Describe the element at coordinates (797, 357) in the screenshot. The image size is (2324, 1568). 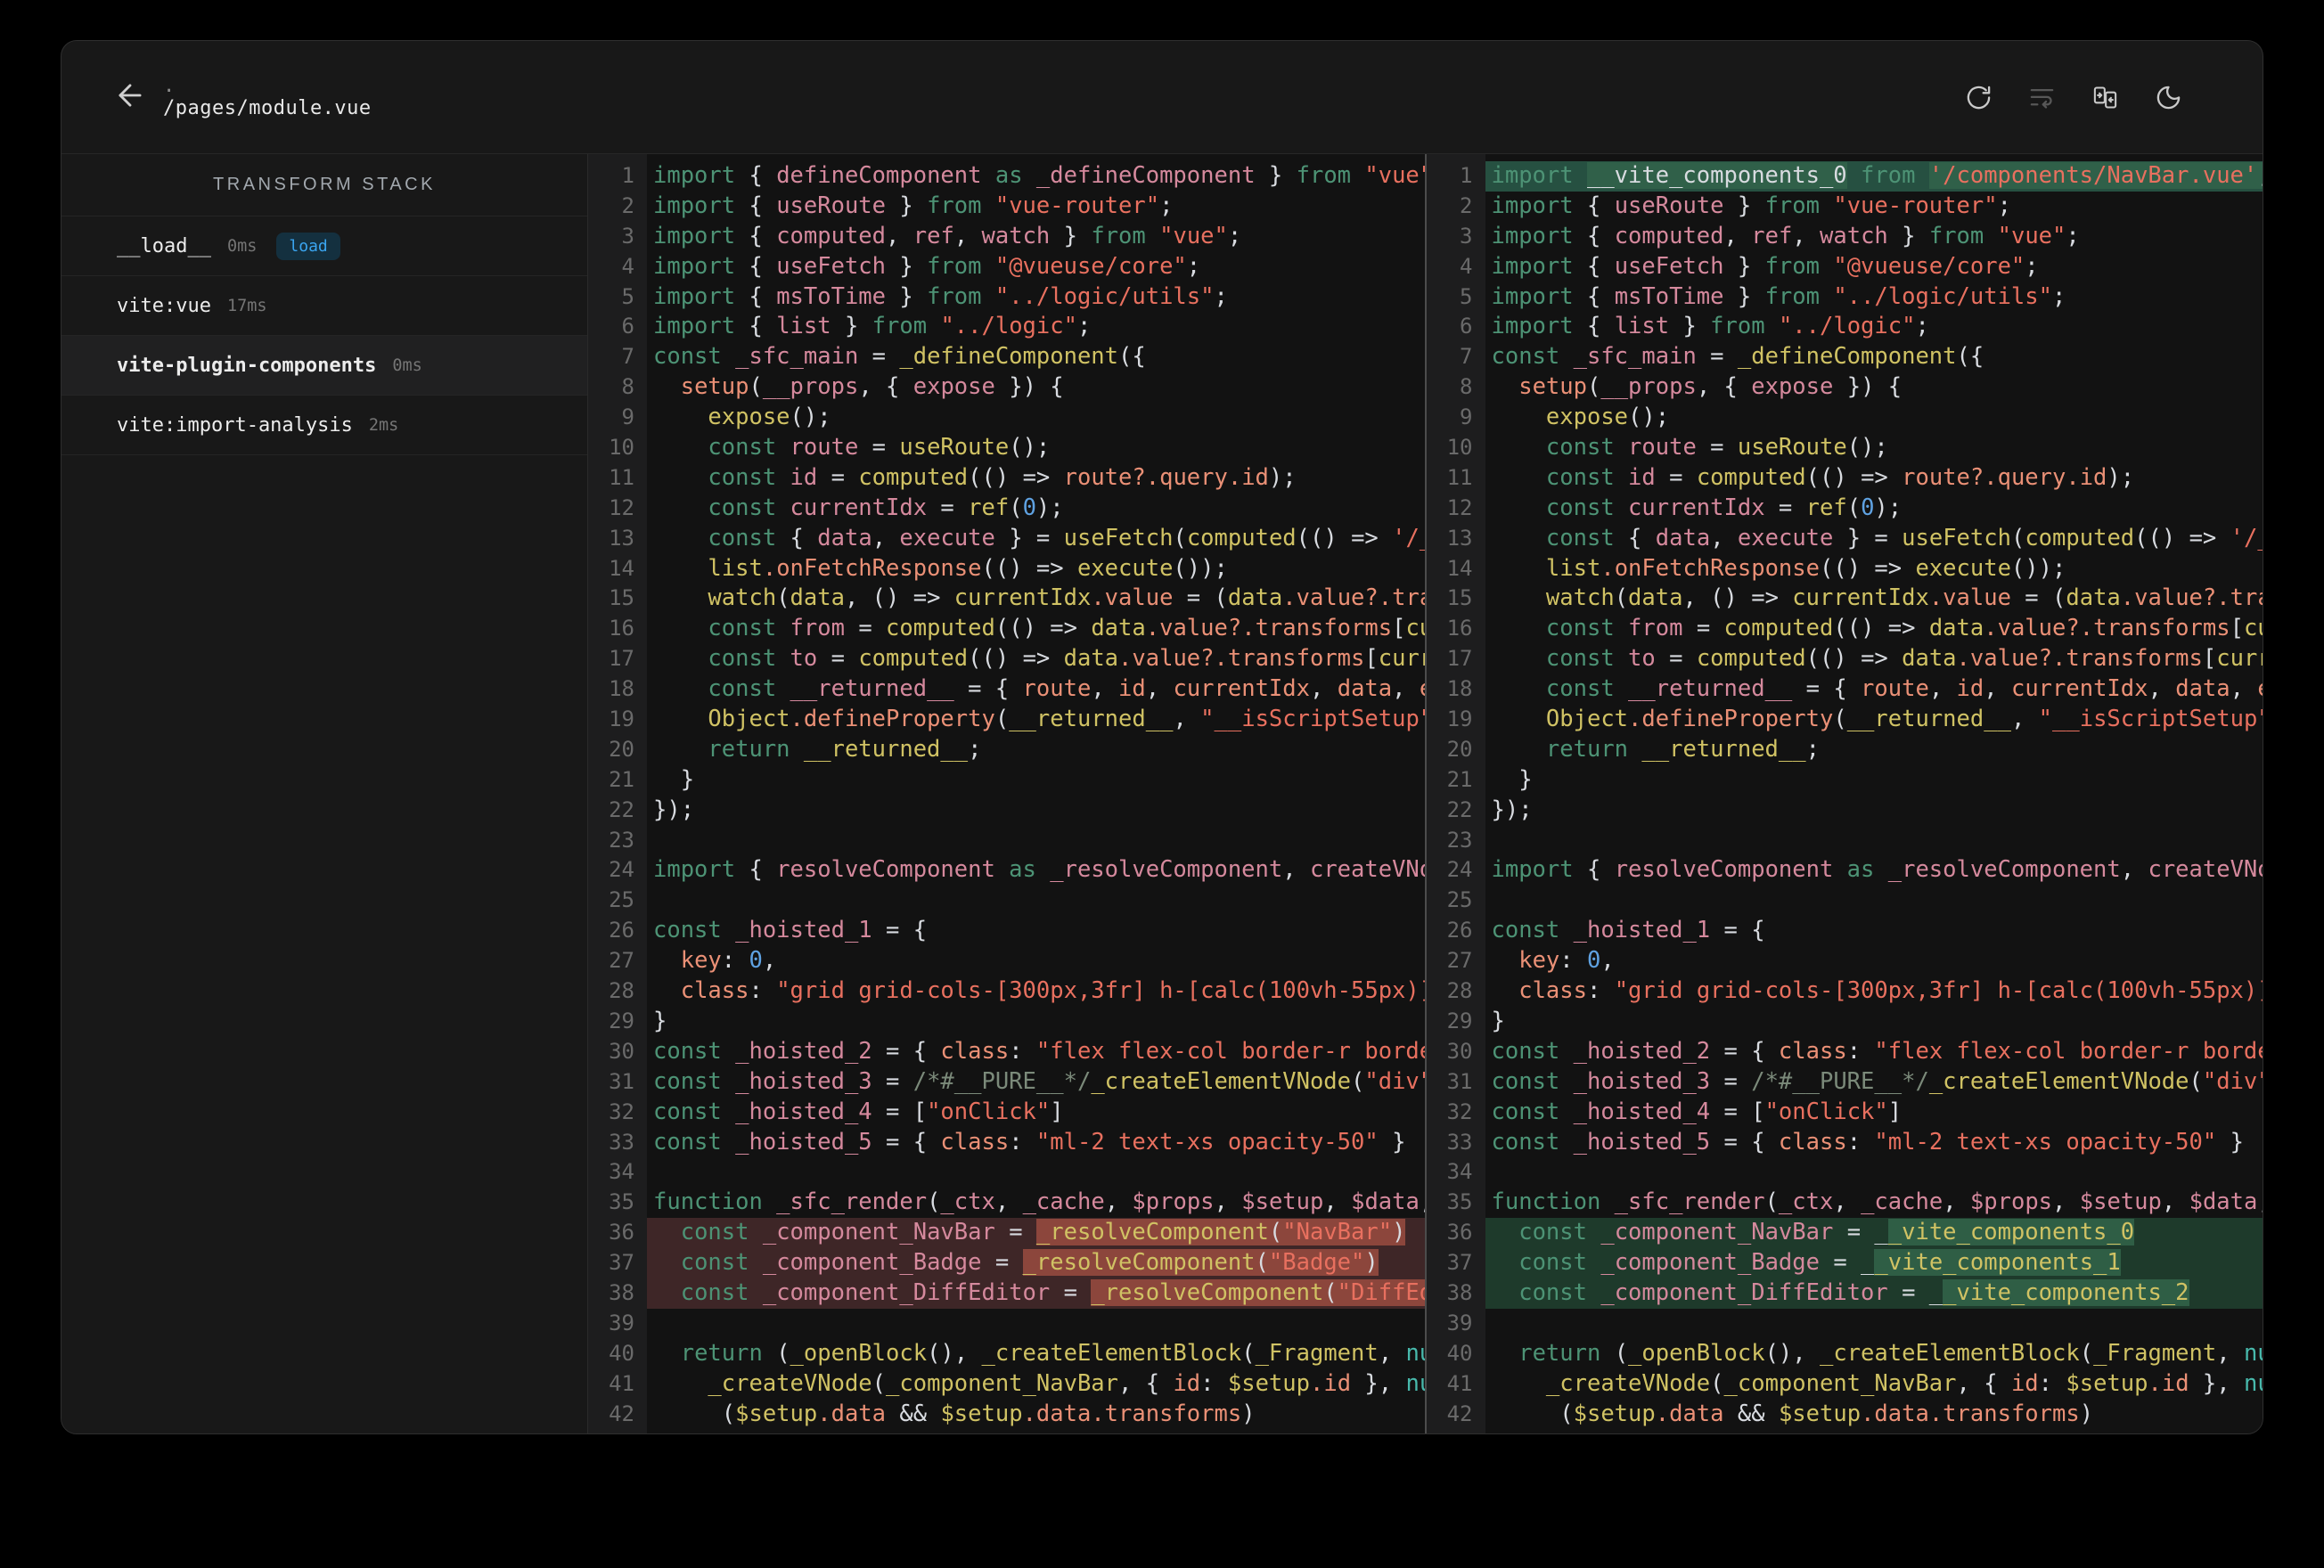
I see `code-token: _sfc_main` at that location.